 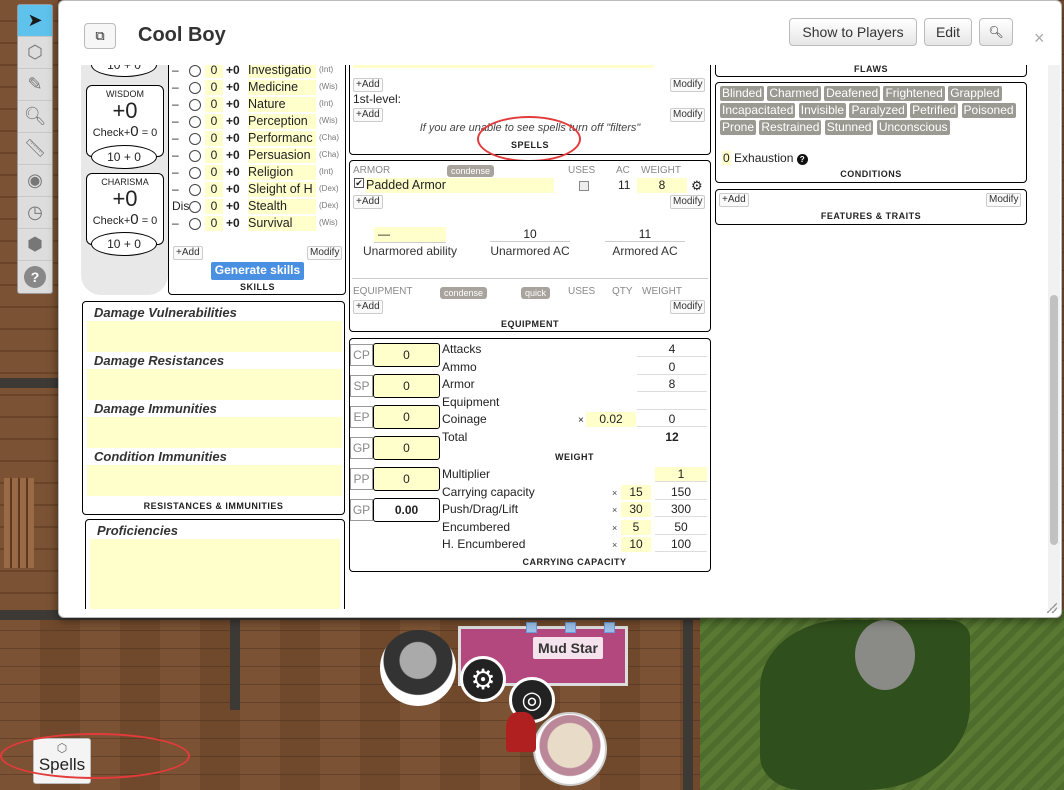 I want to click on equipment-add-button: +Add, so click(x=368, y=307).